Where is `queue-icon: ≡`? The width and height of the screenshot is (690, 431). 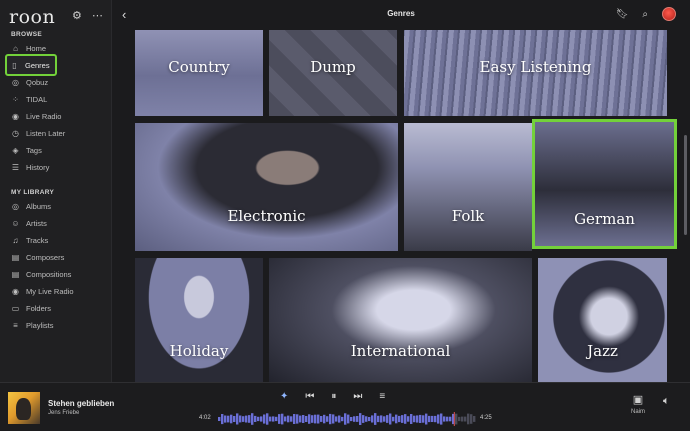
queue-icon: ≡ is located at coordinates (382, 396).